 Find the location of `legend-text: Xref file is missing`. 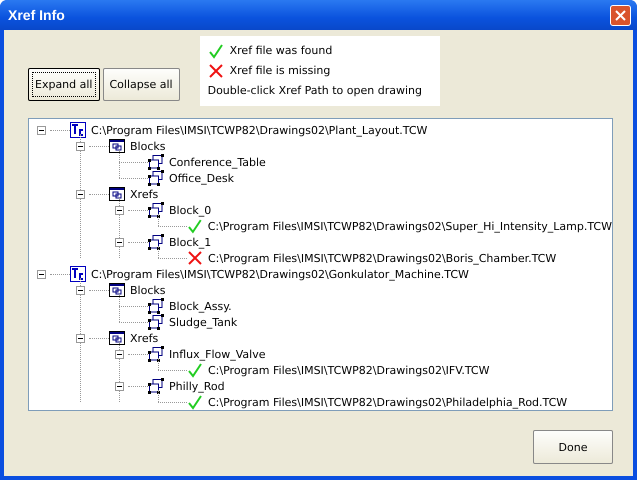

legend-text: Xref file is missing is located at coordinates (280, 70).